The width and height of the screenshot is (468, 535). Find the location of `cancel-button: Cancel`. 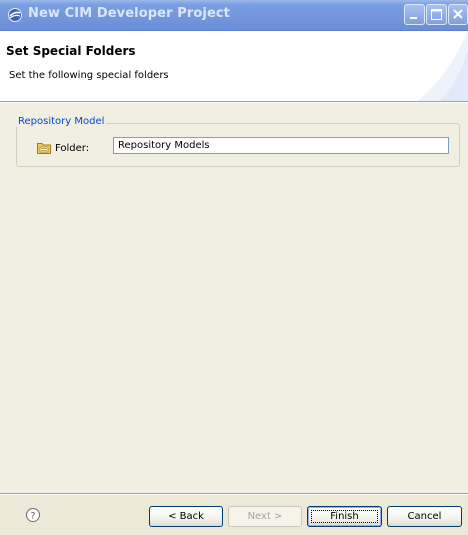

cancel-button: Cancel is located at coordinates (424, 516).